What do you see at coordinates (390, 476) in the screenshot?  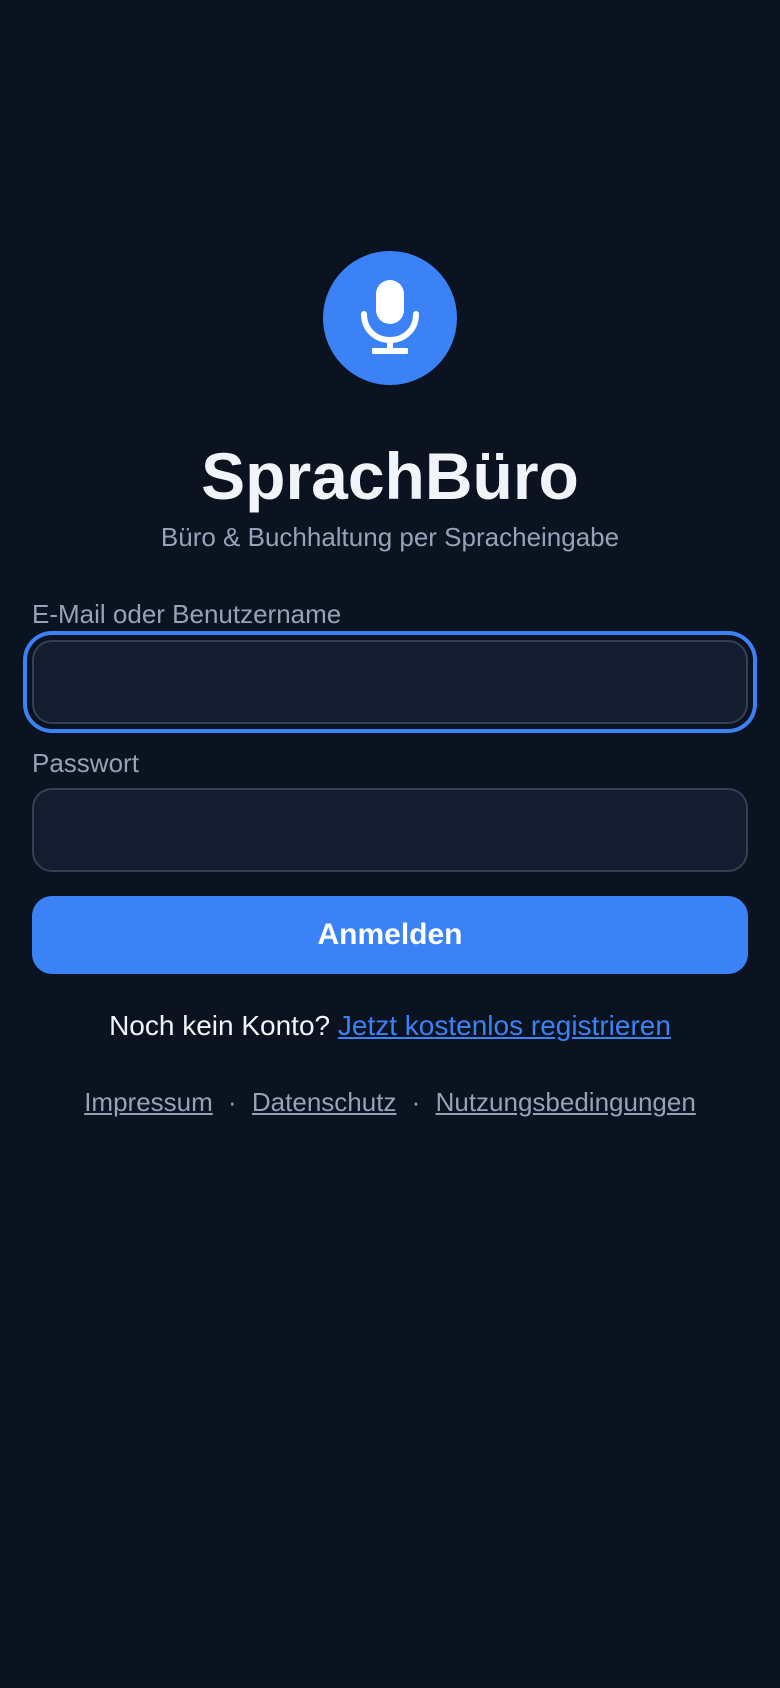 I see `app-title: SprachBüro` at bounding box center [390, 476].